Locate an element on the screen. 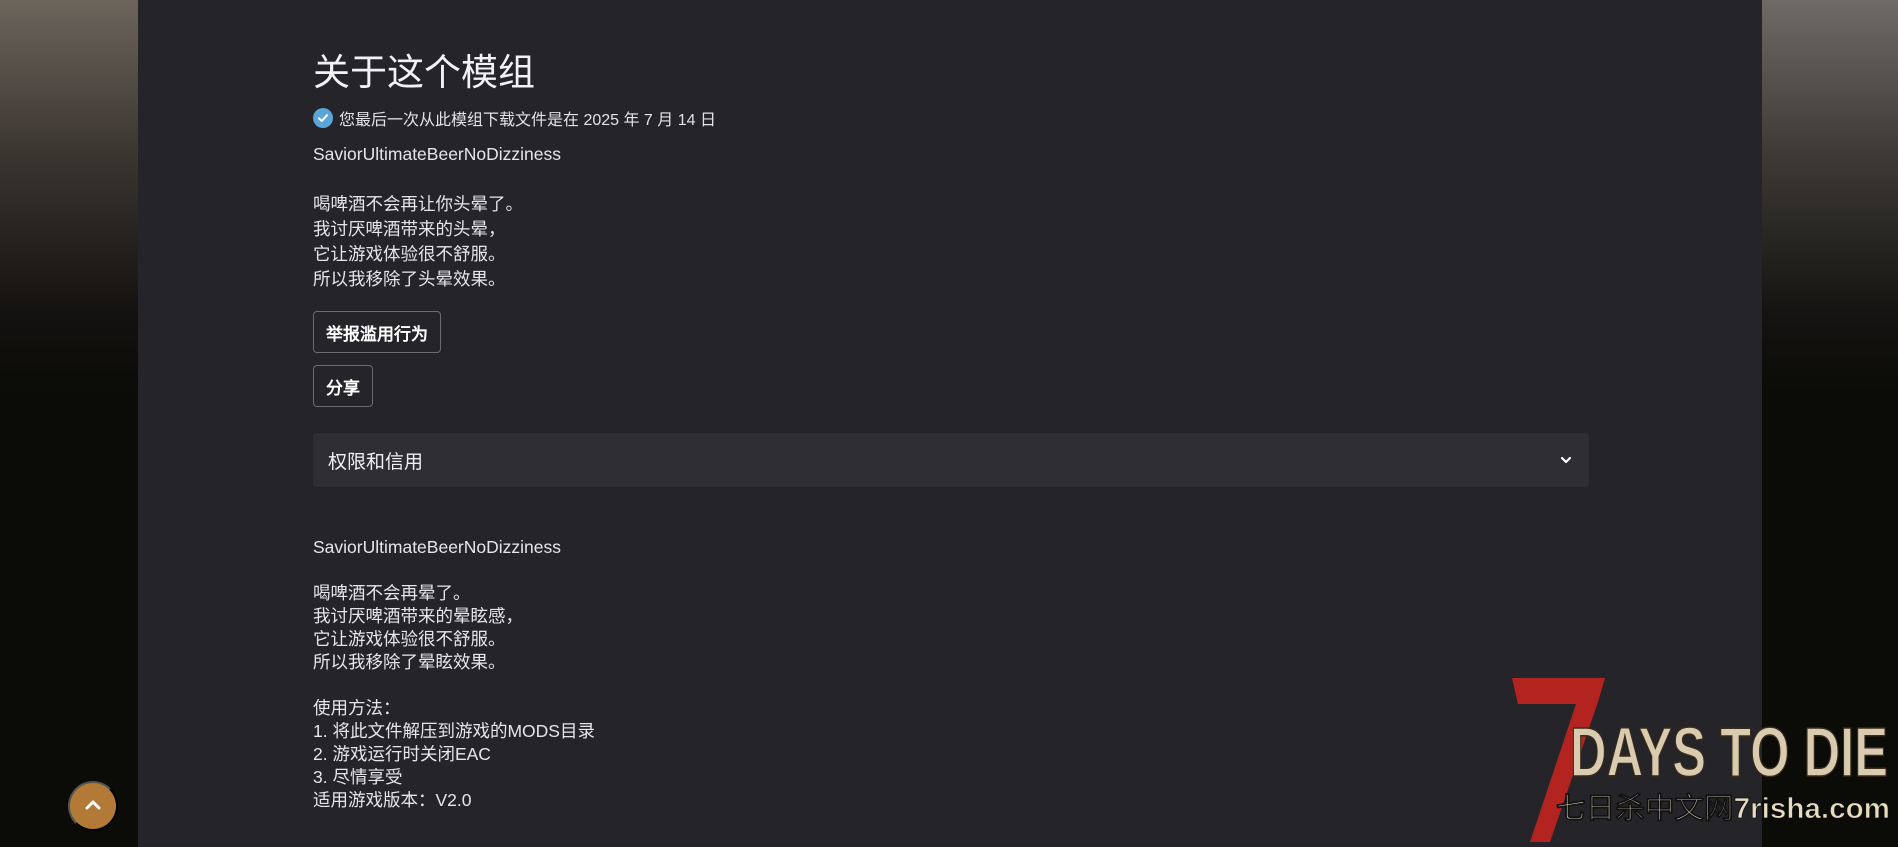 This screenshot has height=847, width=1898. check-circle-icon is located at coordinates (323, 118).